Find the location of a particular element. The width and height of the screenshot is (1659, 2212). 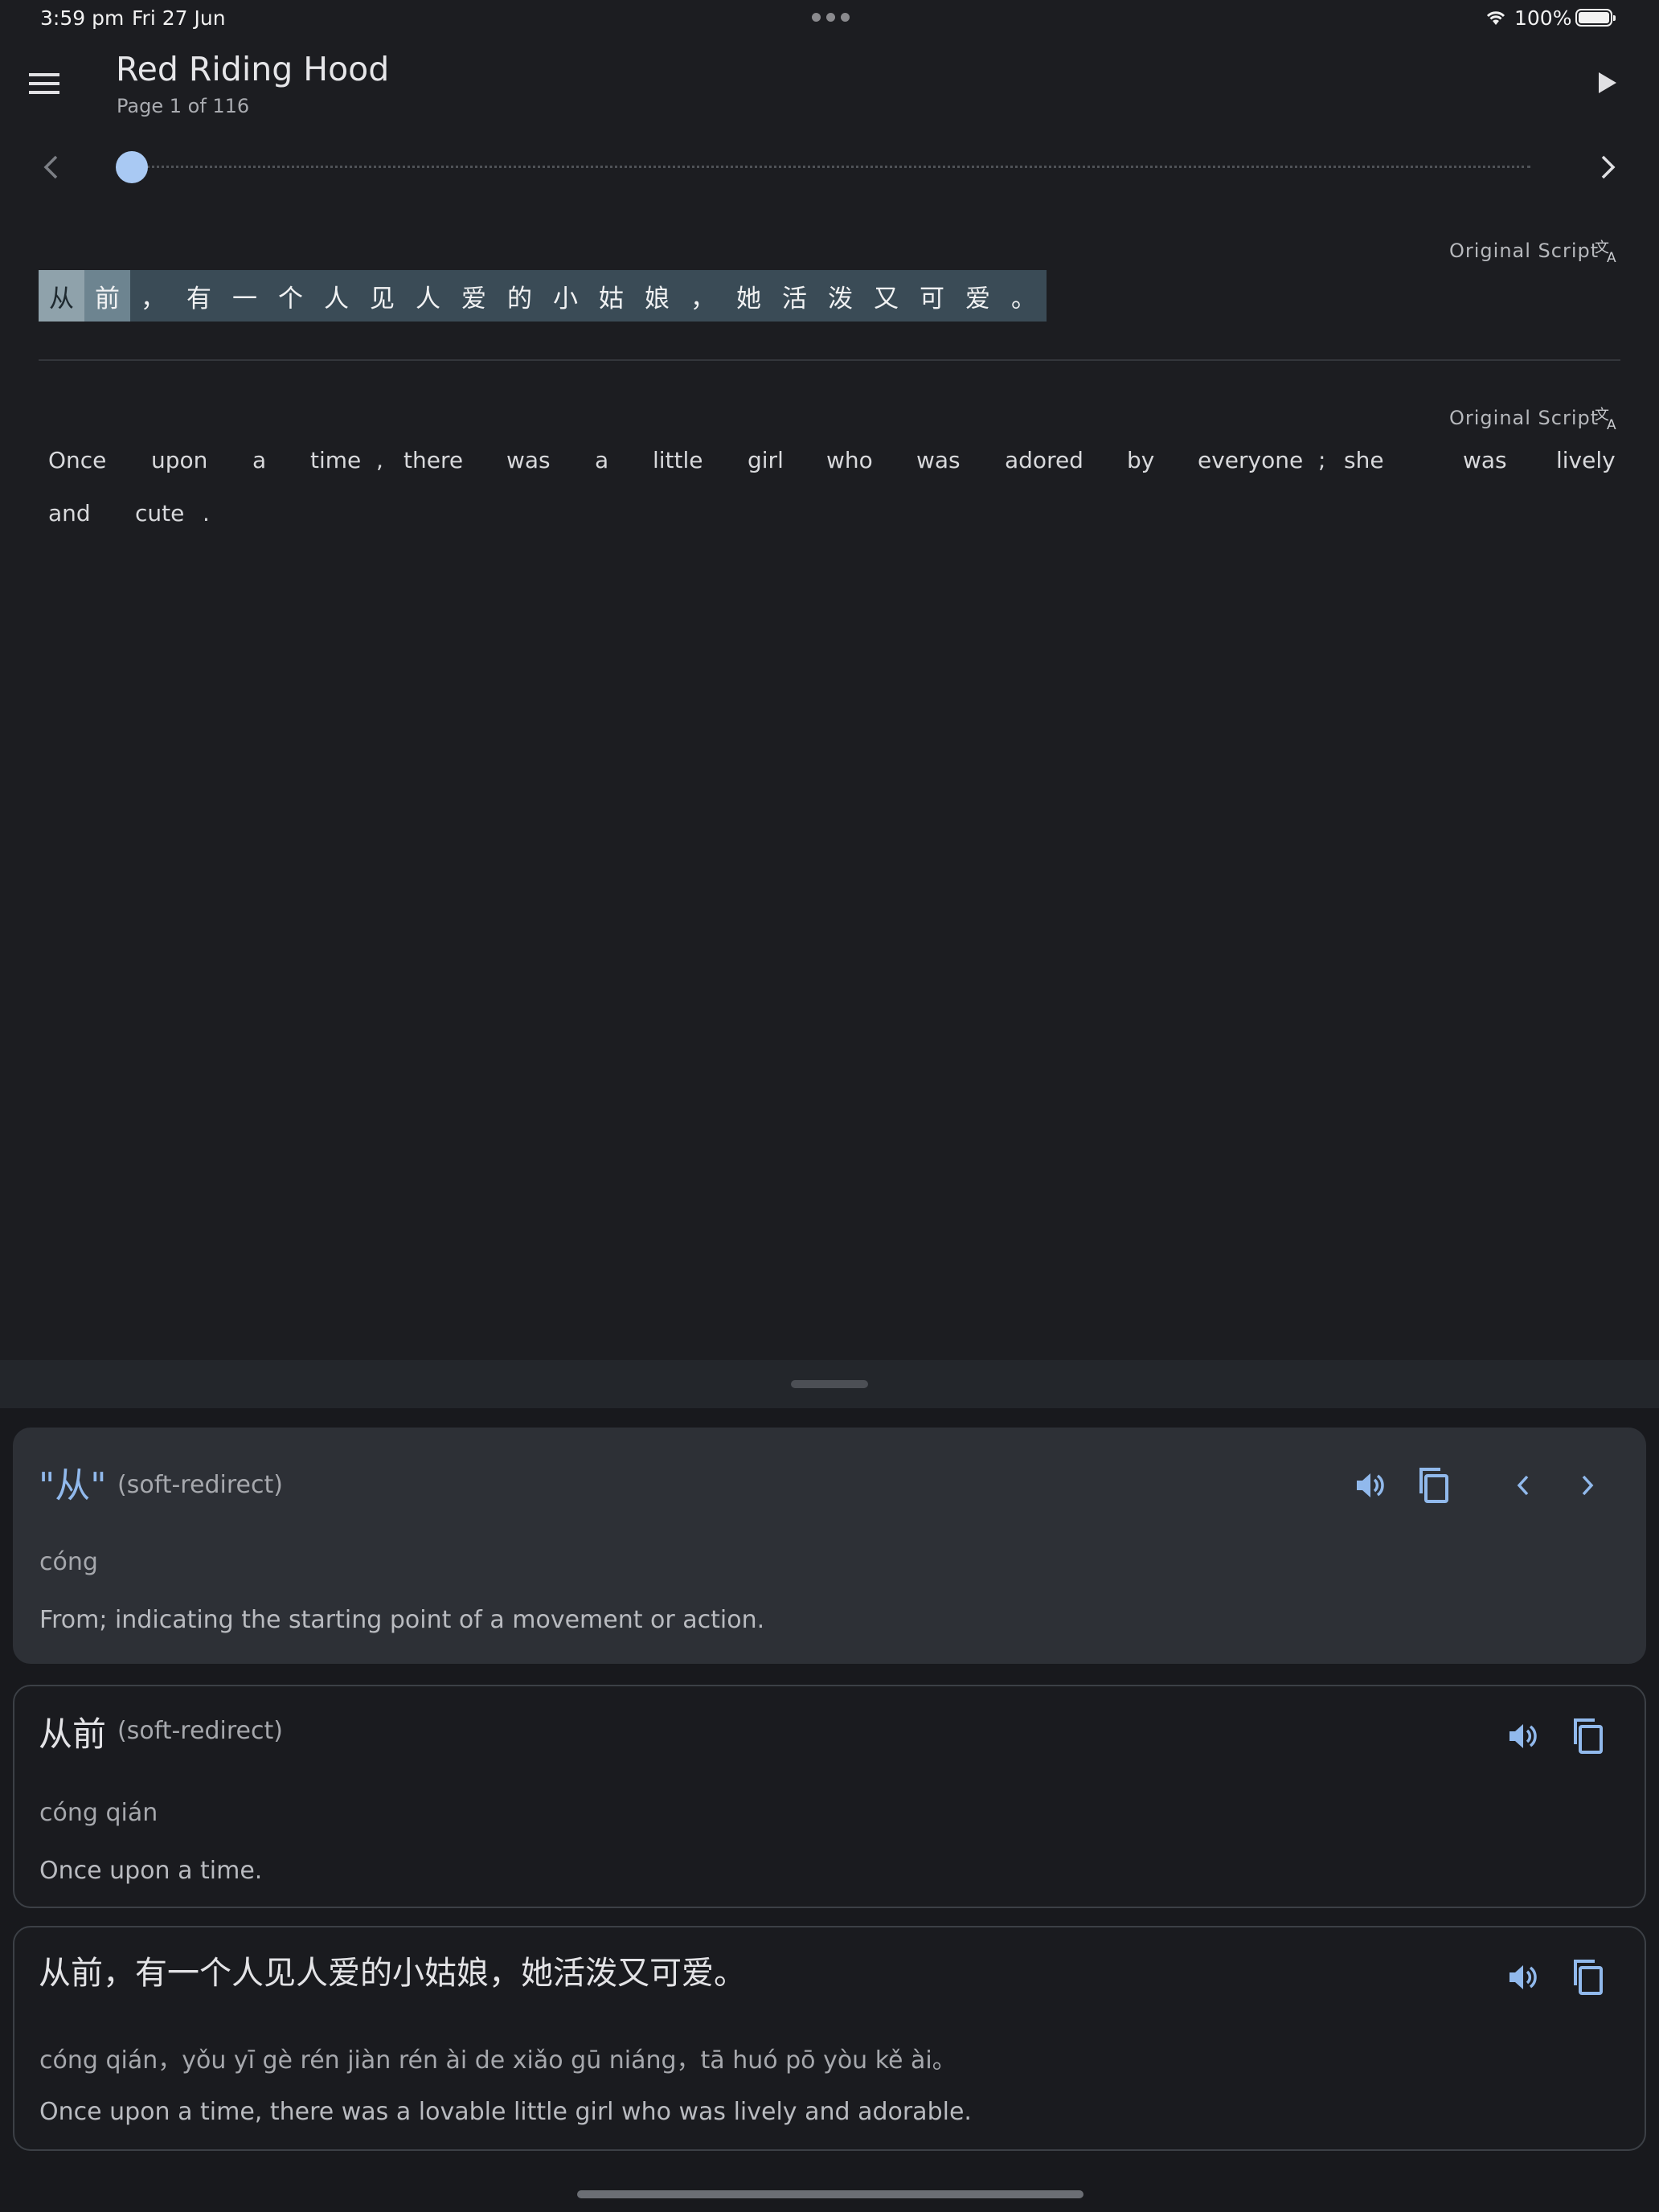

translation-word: everyone is located at coordinates (1250, 460).